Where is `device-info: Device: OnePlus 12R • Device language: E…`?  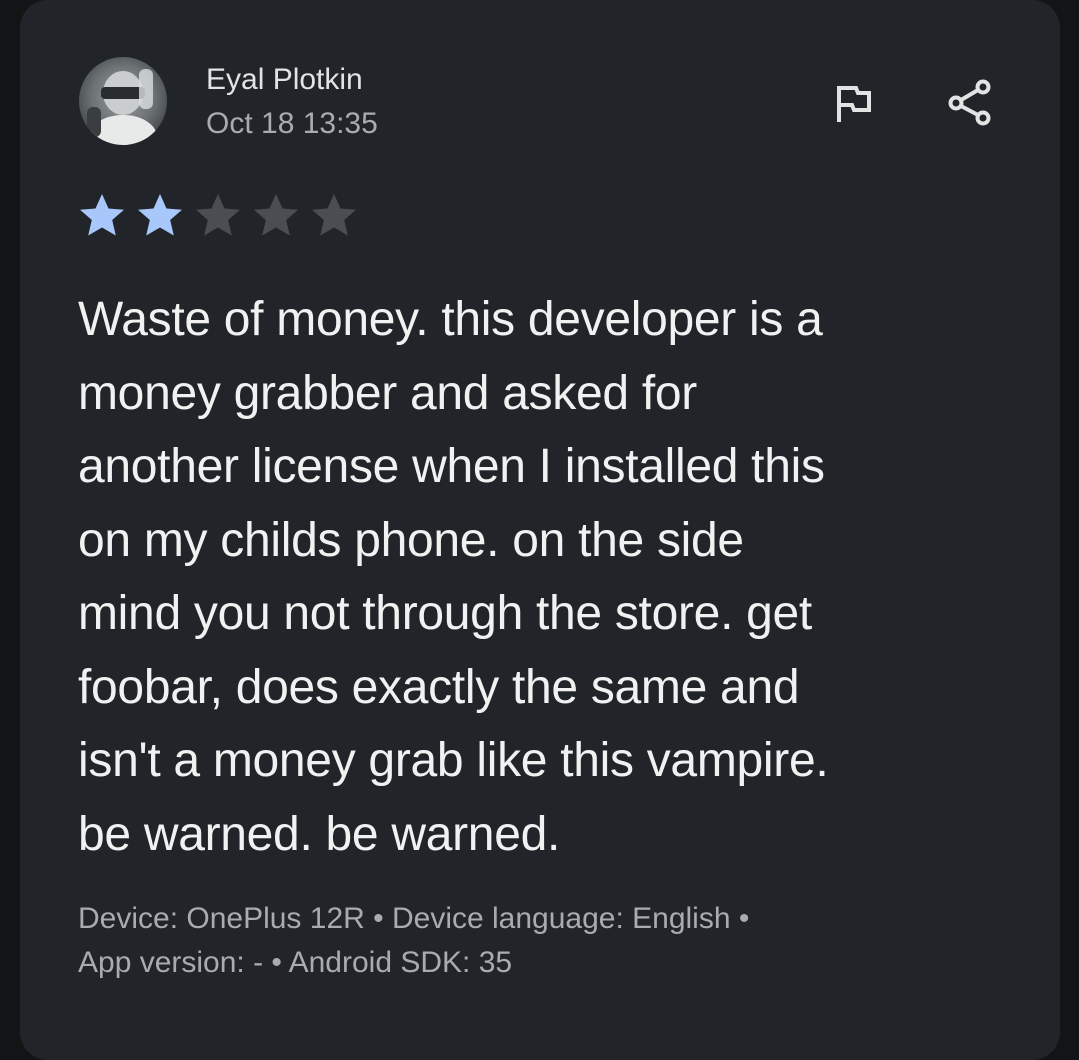
device-info: Device: OnePlus 12R • Device language: E… is located at coordinates (558, 941).